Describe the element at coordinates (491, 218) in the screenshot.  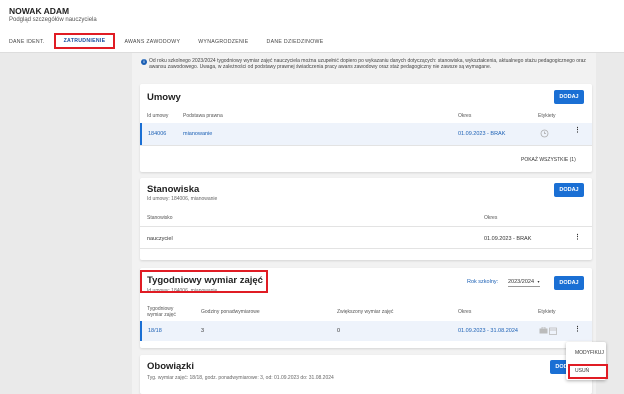
I see `col-okres-stanowiska: Okres` at that location.